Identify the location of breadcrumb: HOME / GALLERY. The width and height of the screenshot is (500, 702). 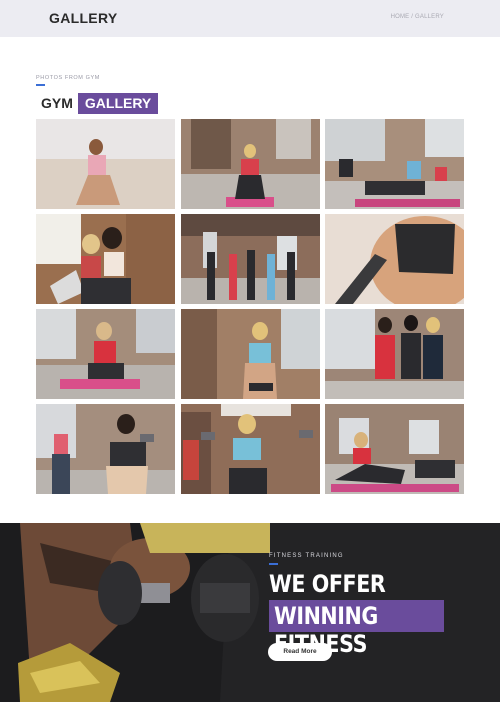
(417, 17).